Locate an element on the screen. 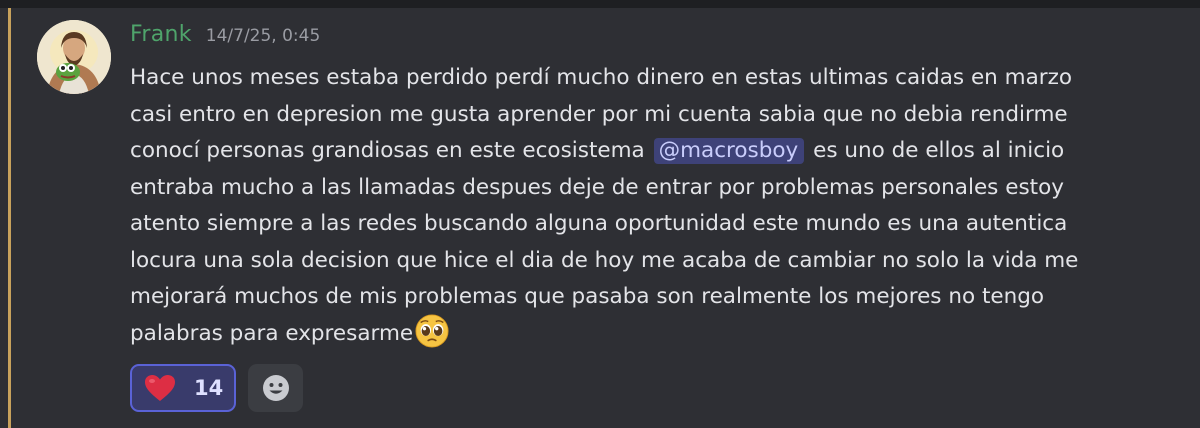 This screenshot has height=428, width=1200. top-divider is located at coordinates (600, 4).